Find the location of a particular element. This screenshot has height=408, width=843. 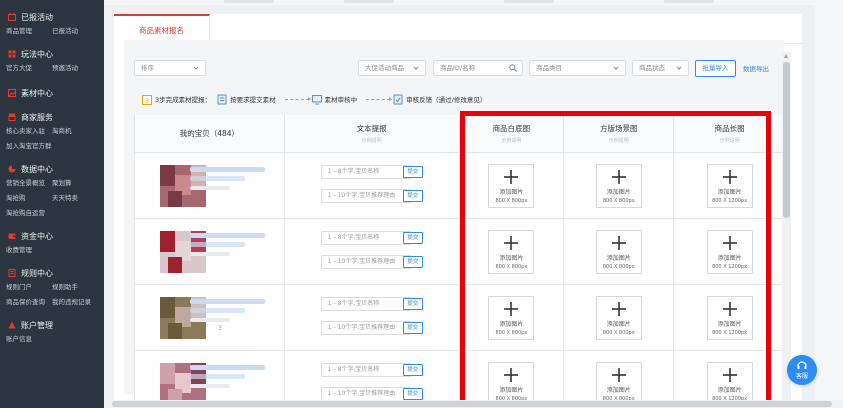

sidebar-item-price-protect: 商品保价查询 is located at coordinates (29, 302).